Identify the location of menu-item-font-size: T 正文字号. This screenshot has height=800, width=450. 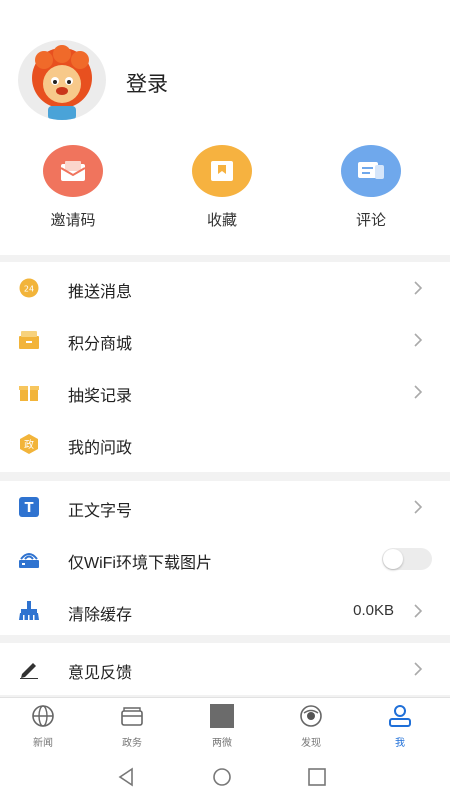
(225, 507).